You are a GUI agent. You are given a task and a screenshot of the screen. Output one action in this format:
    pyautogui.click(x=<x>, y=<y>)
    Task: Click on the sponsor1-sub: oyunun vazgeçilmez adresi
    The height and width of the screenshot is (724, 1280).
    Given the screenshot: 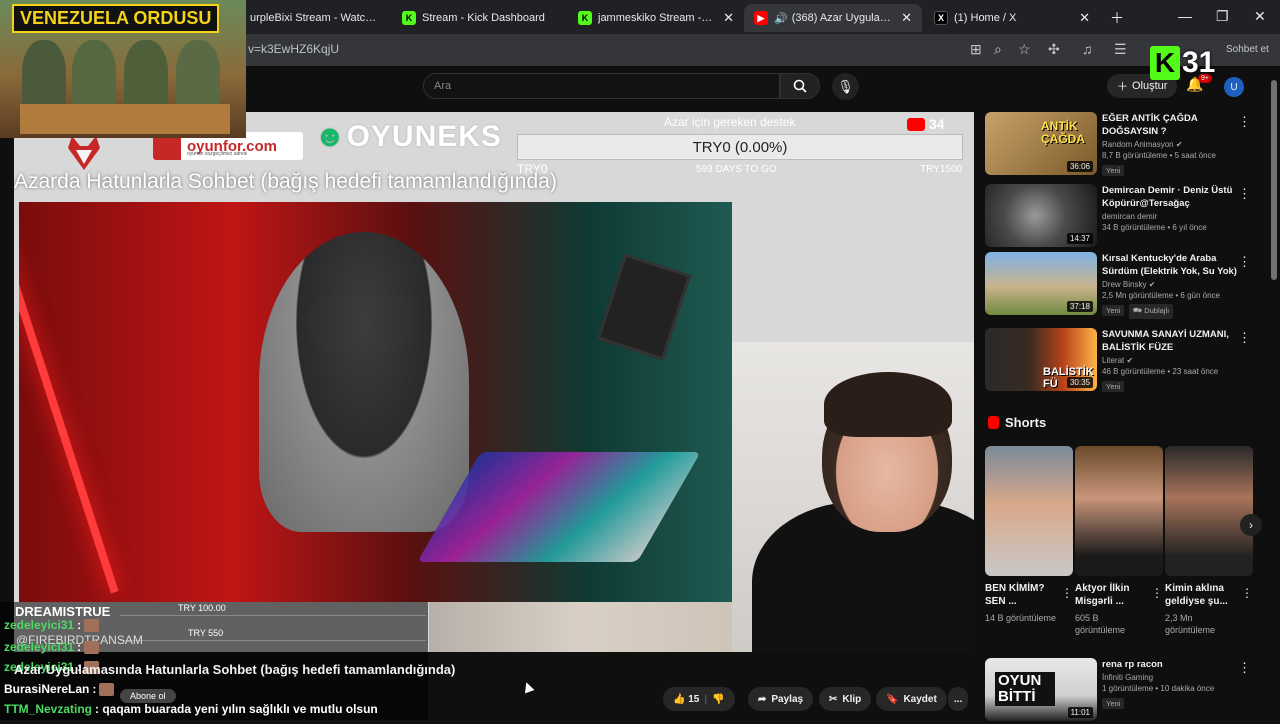 What is the action you would take?
    pyautogui.click(x=217, y=154)
    